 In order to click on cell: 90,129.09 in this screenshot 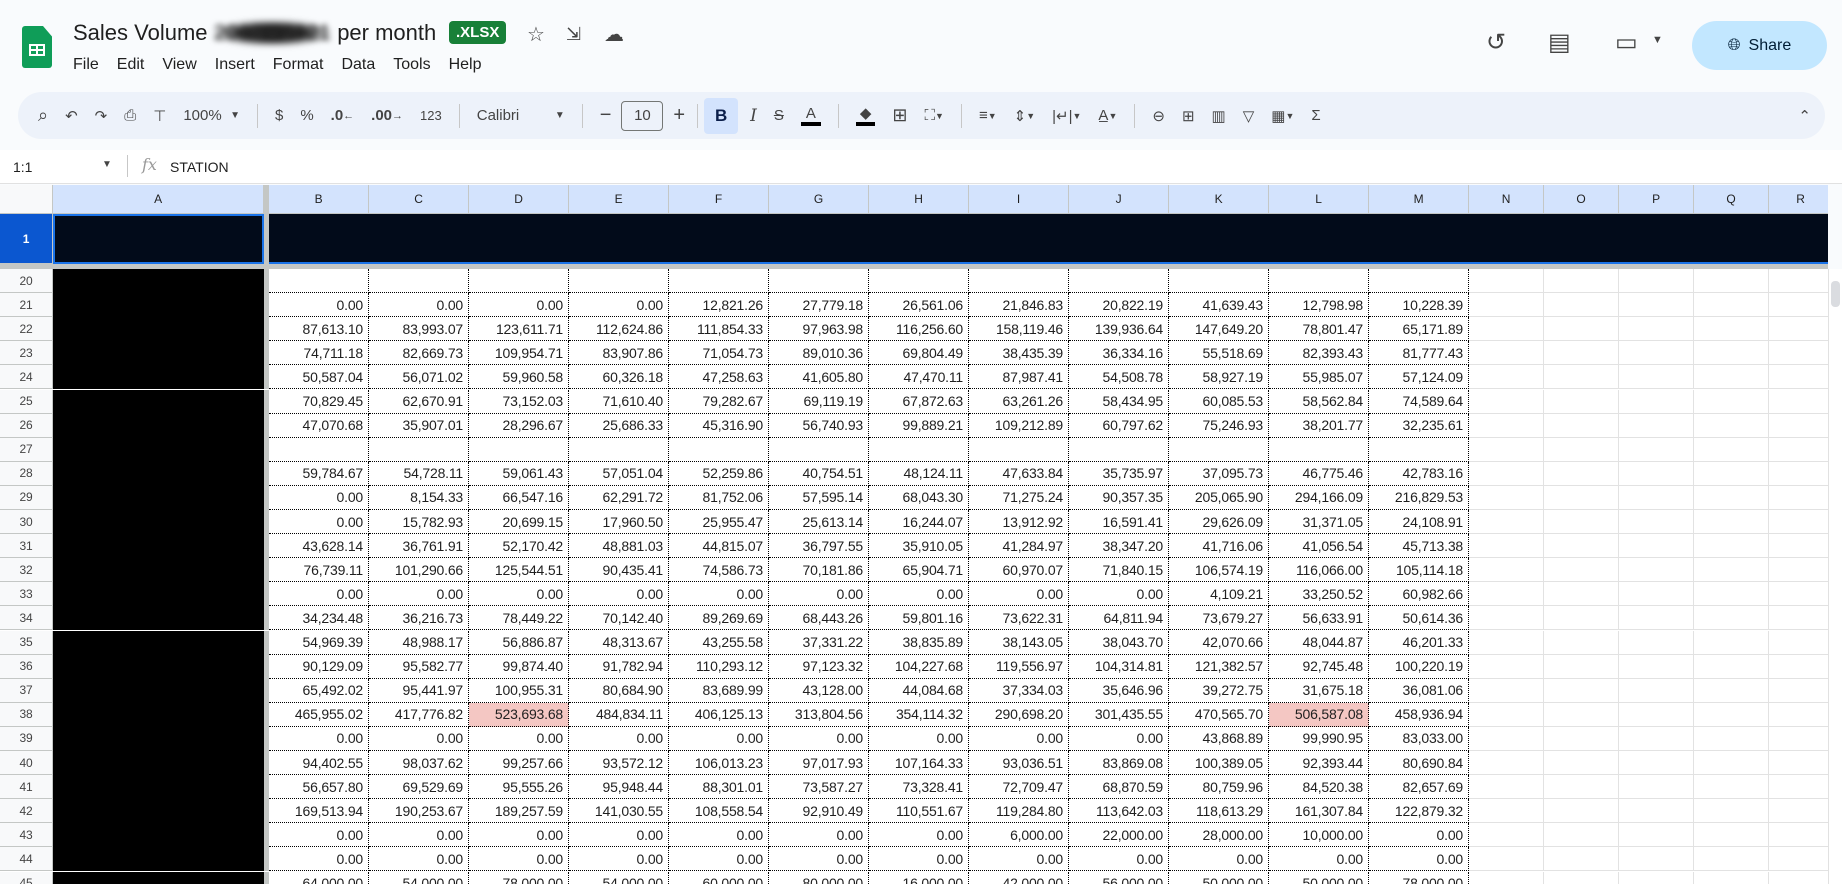, I will do `click(319, 666)`.